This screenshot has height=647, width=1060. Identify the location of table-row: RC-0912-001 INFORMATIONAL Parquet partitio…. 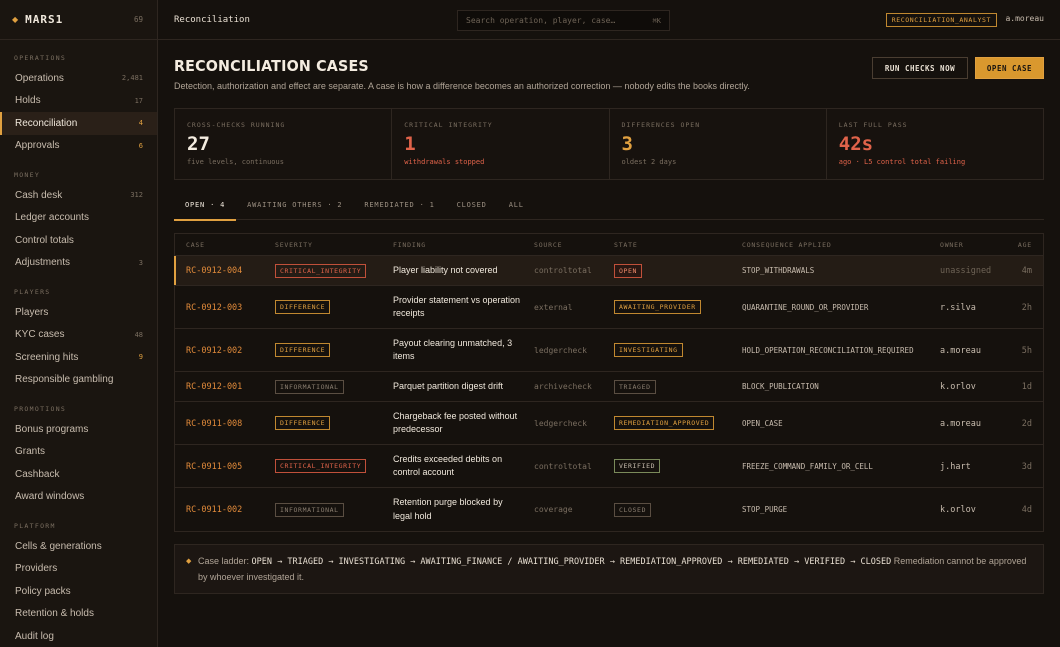
(609, 387).